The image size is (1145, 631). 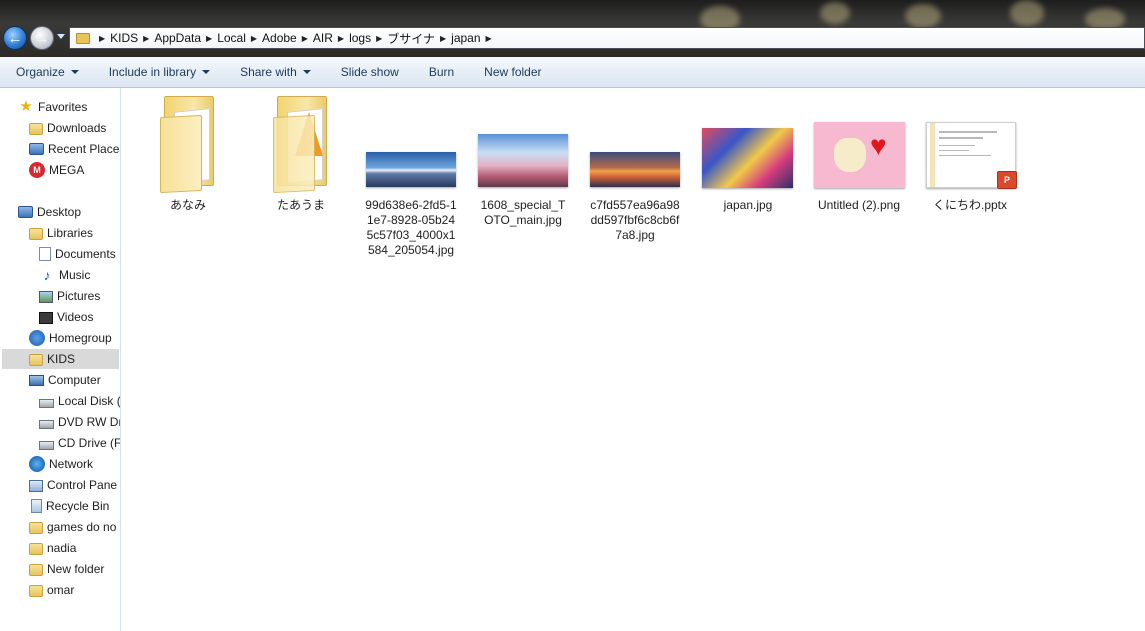 What do you see at coordinates (970, 150) in the screenshot?
I see `file-item-presentation: P くにちわ.pptx` at bounding box center [970, 150].